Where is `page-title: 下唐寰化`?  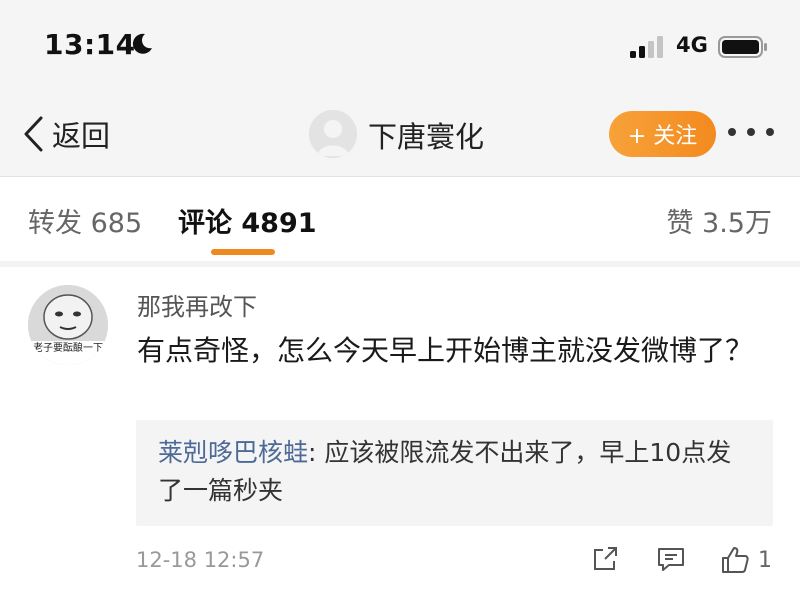 page-title: 下唐寰化 is located at coordinates (426, 137).